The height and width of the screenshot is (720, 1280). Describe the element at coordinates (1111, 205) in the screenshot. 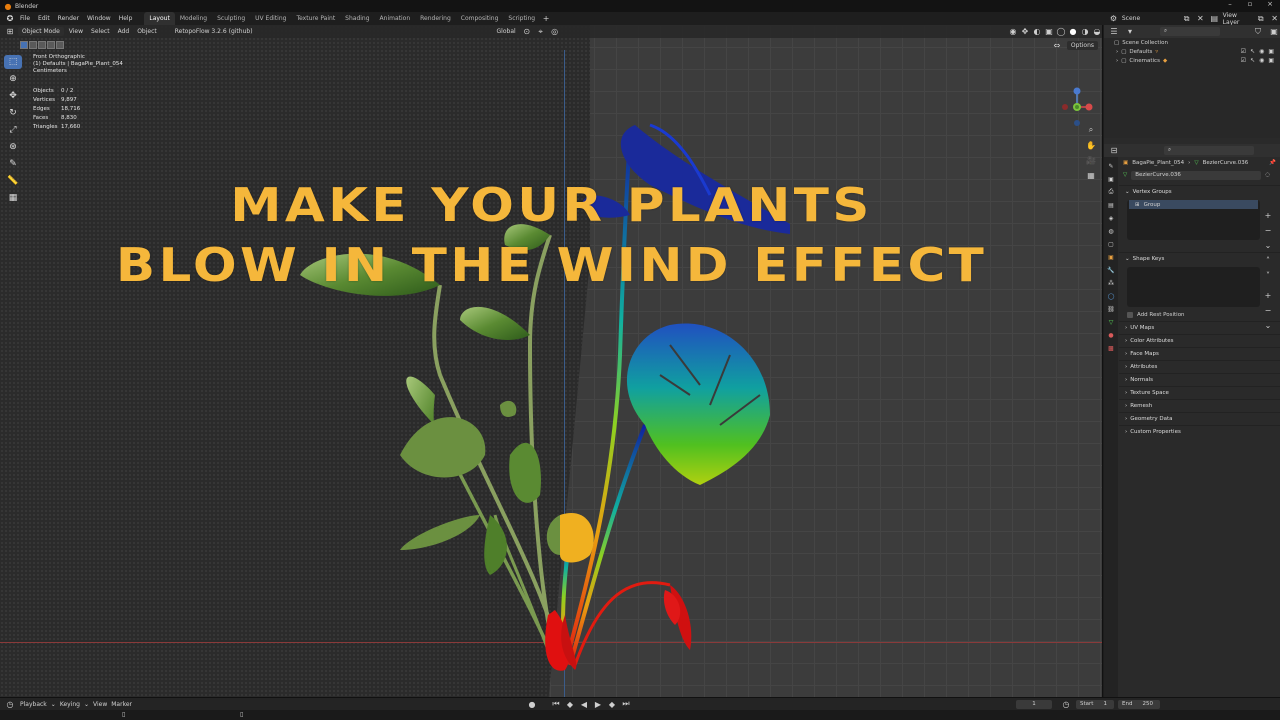

I see `view-layer-tab-icon: ▤` at that location.